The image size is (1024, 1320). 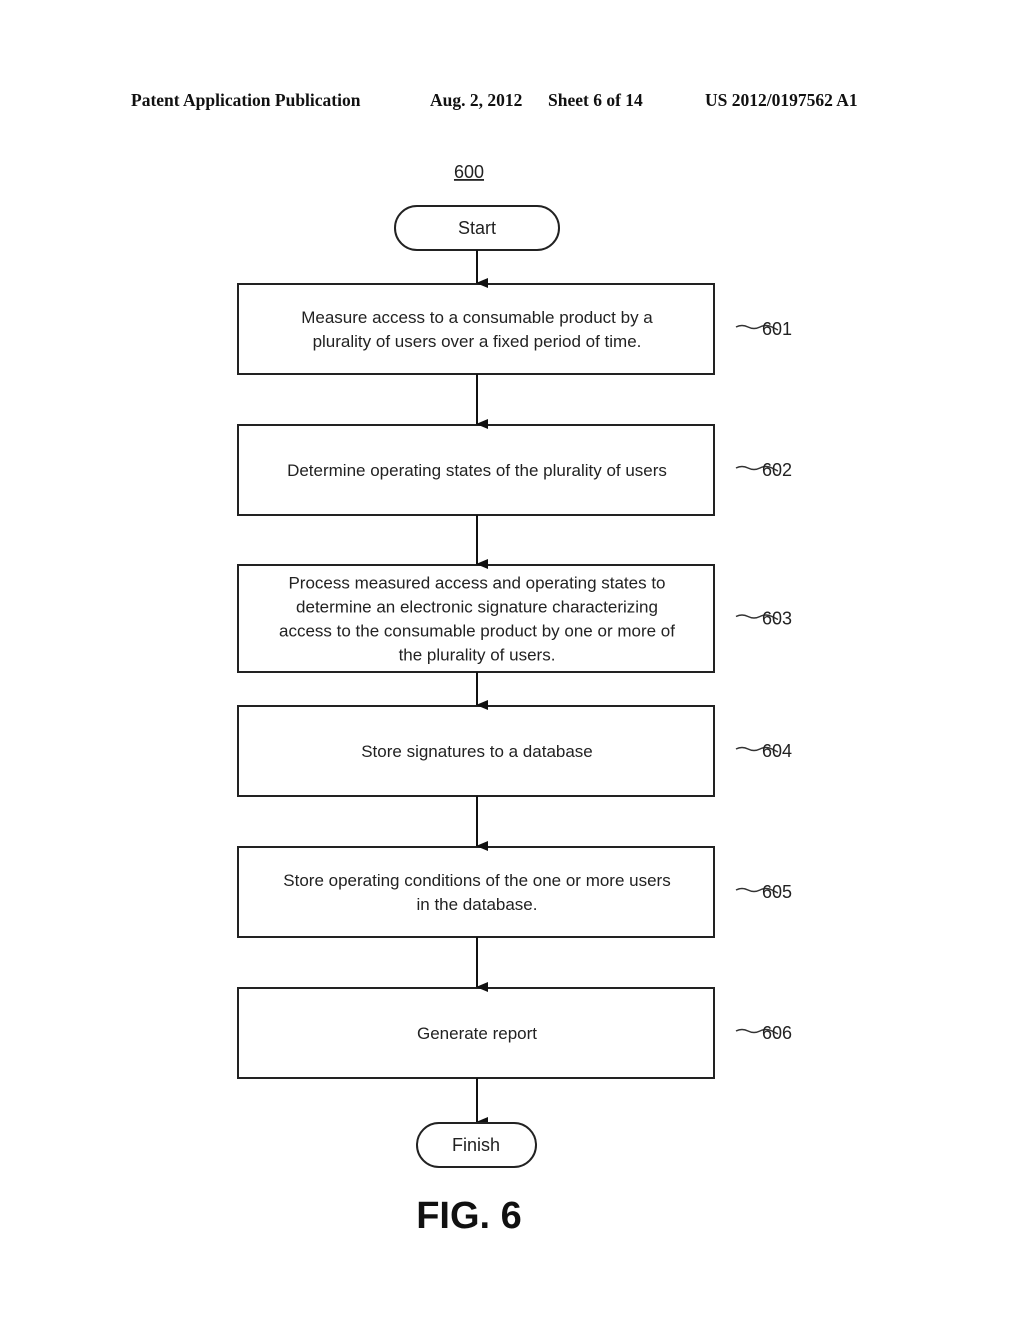 What do you see at coordinates (477, 1033) in the screenshot?
I see `step-text-line: Generate report` at bounding box center [477, 1033].